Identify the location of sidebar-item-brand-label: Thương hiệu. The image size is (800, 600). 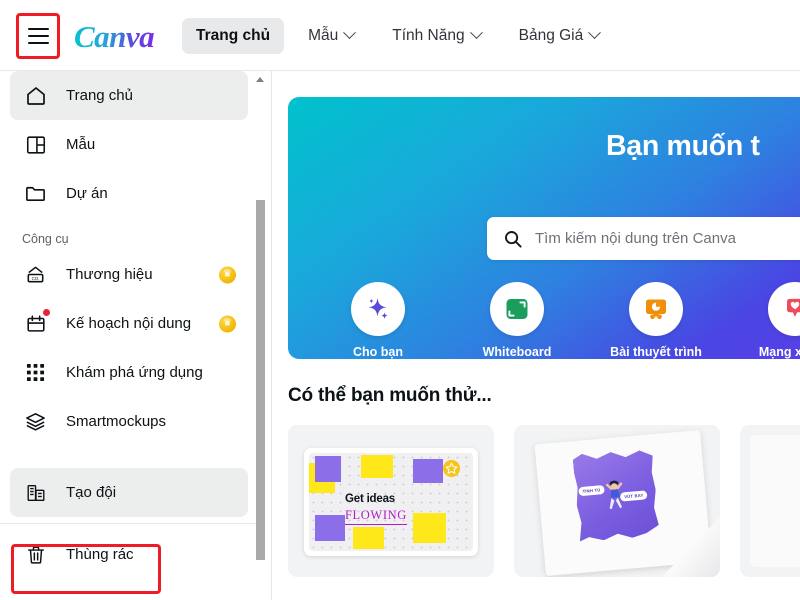
(109, 274).